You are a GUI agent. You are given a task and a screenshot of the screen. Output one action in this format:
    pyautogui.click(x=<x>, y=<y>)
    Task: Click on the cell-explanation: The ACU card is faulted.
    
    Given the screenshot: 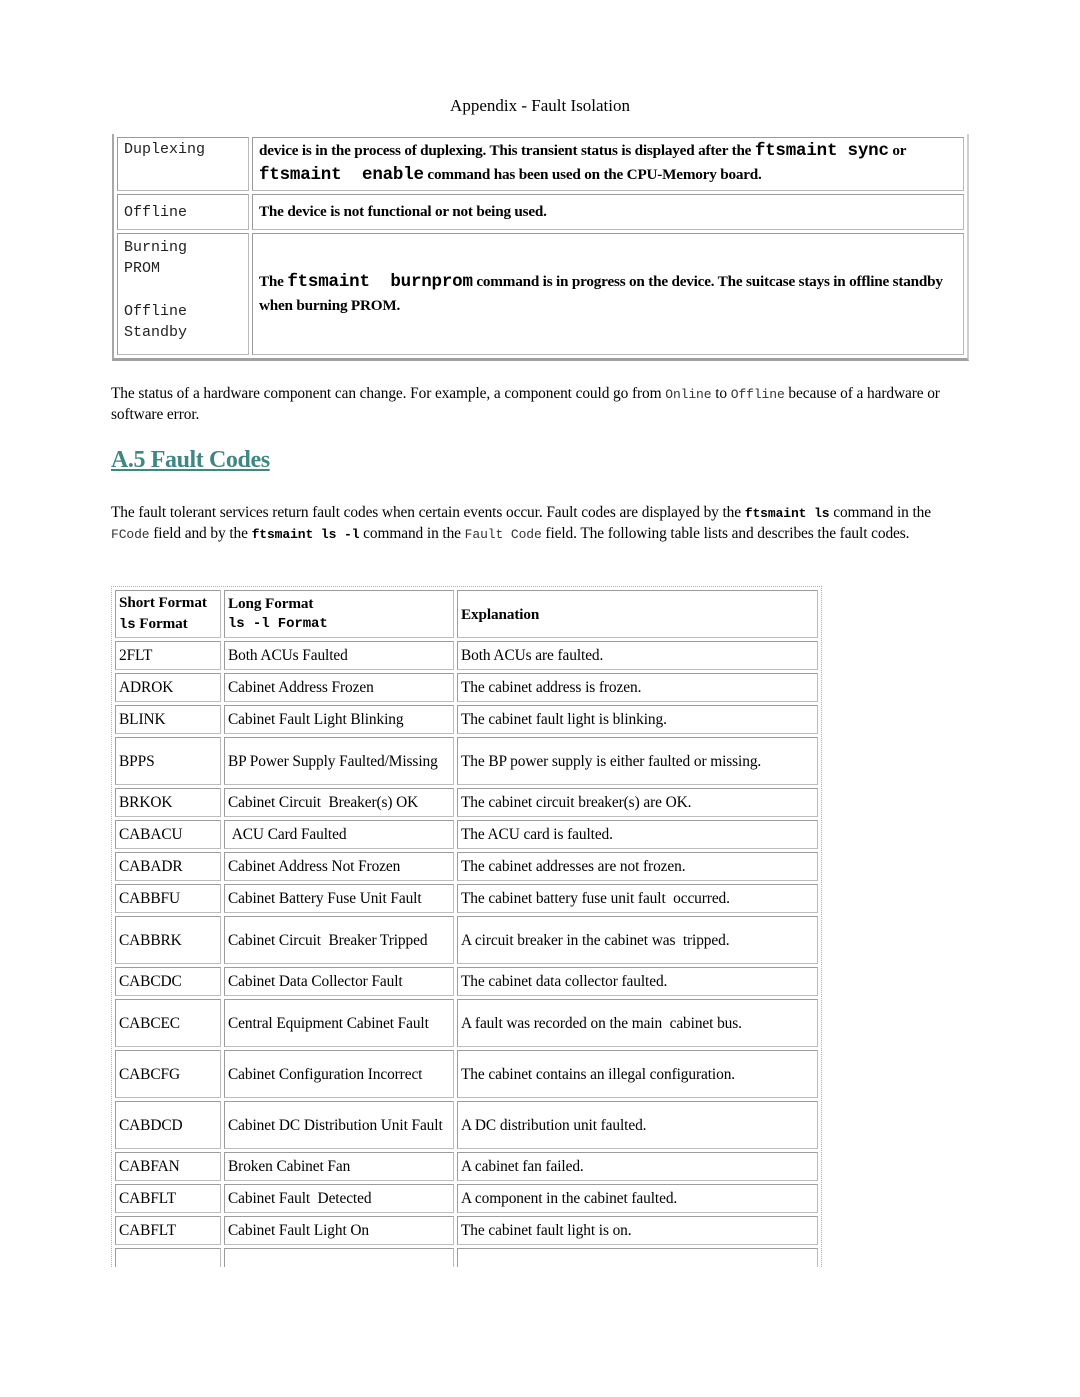 What is the action you would take?
    pyautogui.click(x=637, y=834)
    